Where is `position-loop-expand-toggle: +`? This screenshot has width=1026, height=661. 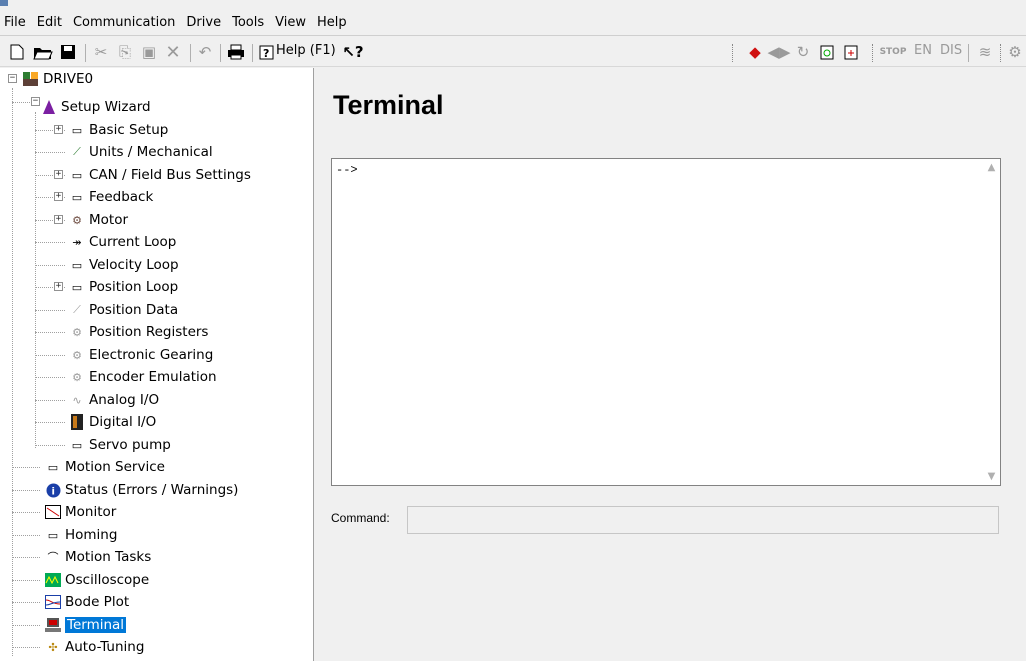
position-loop-expand-toggle: + is located at coordinates (58, 286).